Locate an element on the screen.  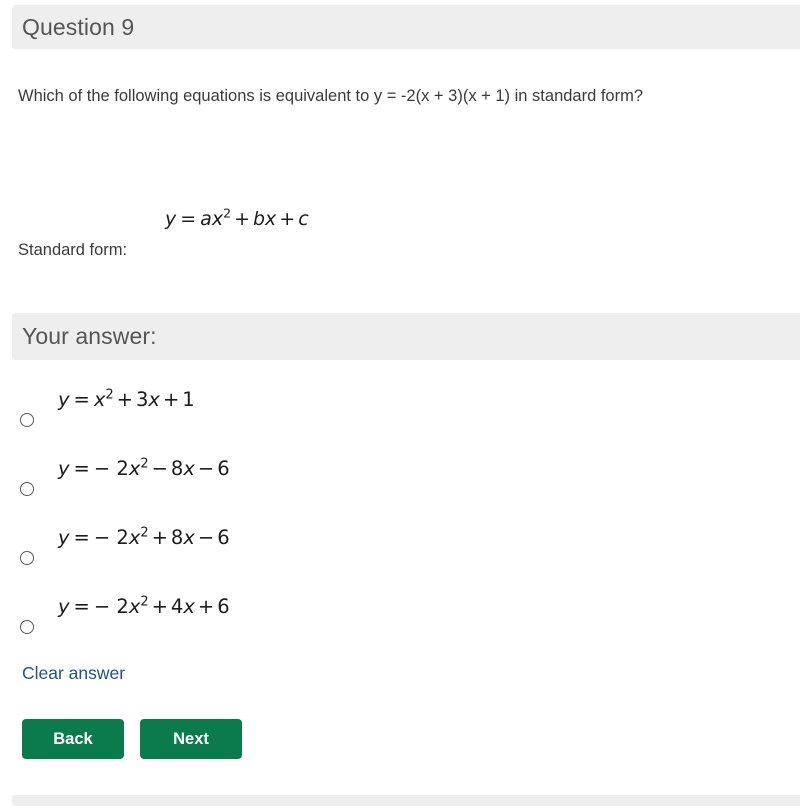
formula-const-c: c is located at coordinates (303, 219).